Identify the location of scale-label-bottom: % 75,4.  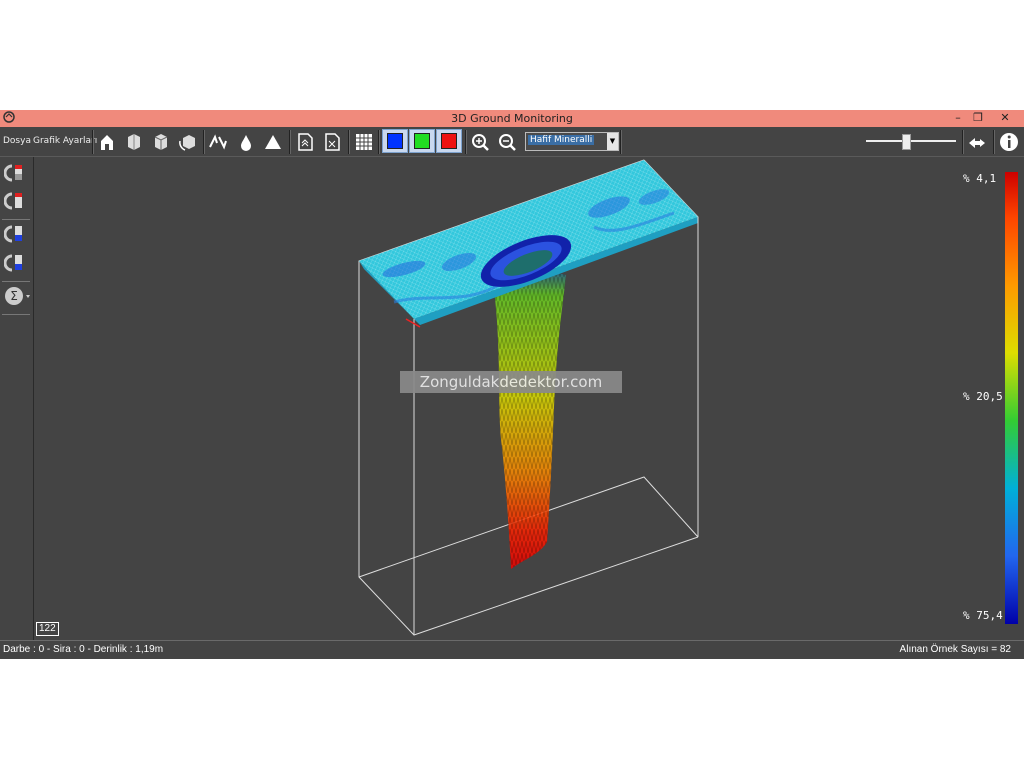
(983, 615).